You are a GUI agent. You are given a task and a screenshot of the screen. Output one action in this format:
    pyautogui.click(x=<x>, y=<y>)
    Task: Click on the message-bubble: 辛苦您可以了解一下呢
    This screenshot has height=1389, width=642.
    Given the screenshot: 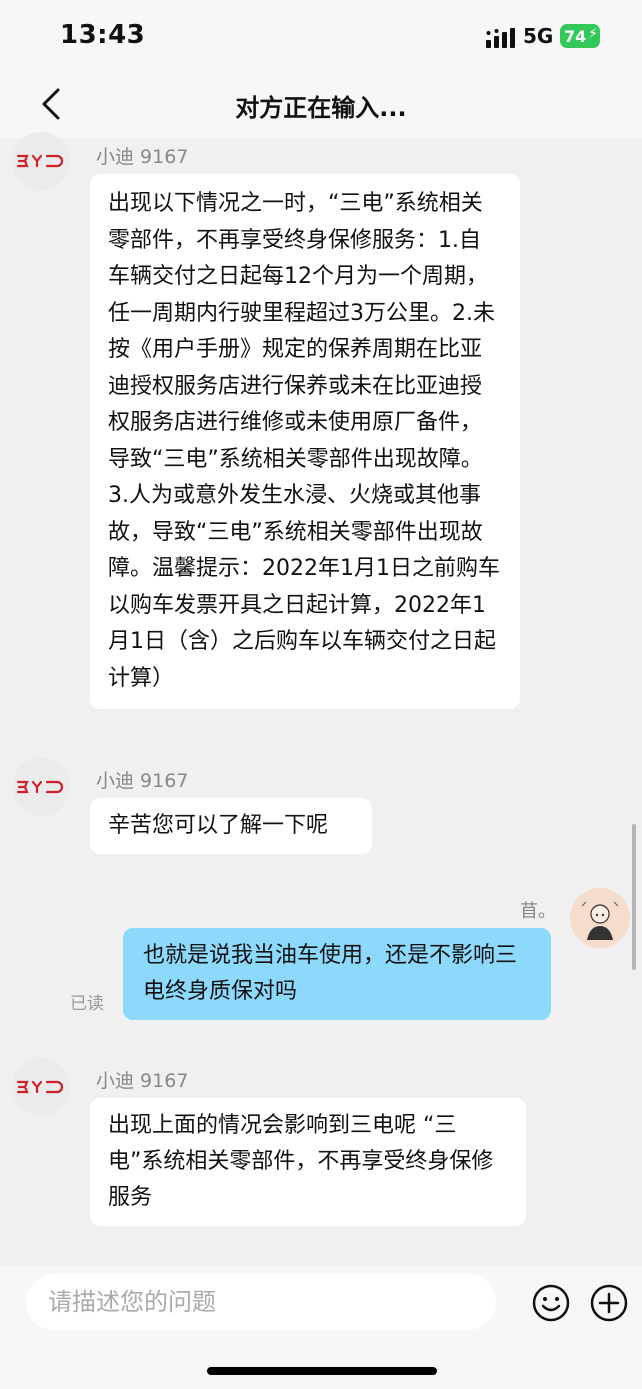 What is the action you would take?
    pyautogui.click(x=231, y=826)
    